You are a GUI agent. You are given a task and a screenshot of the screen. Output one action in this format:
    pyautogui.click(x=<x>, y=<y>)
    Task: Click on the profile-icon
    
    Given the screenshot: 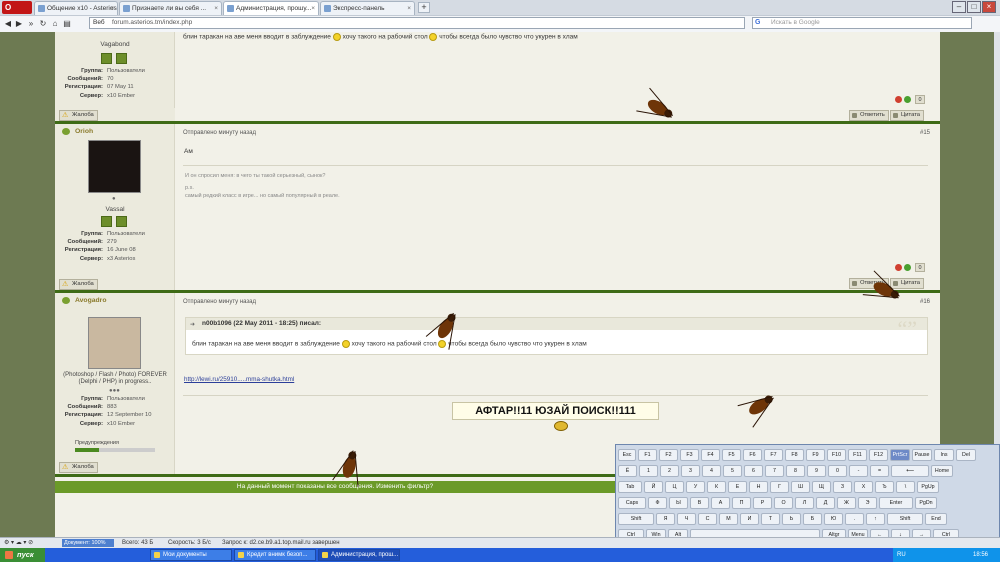 What is the action you would take?
    pyautogui.click(x=121, y=221)
    